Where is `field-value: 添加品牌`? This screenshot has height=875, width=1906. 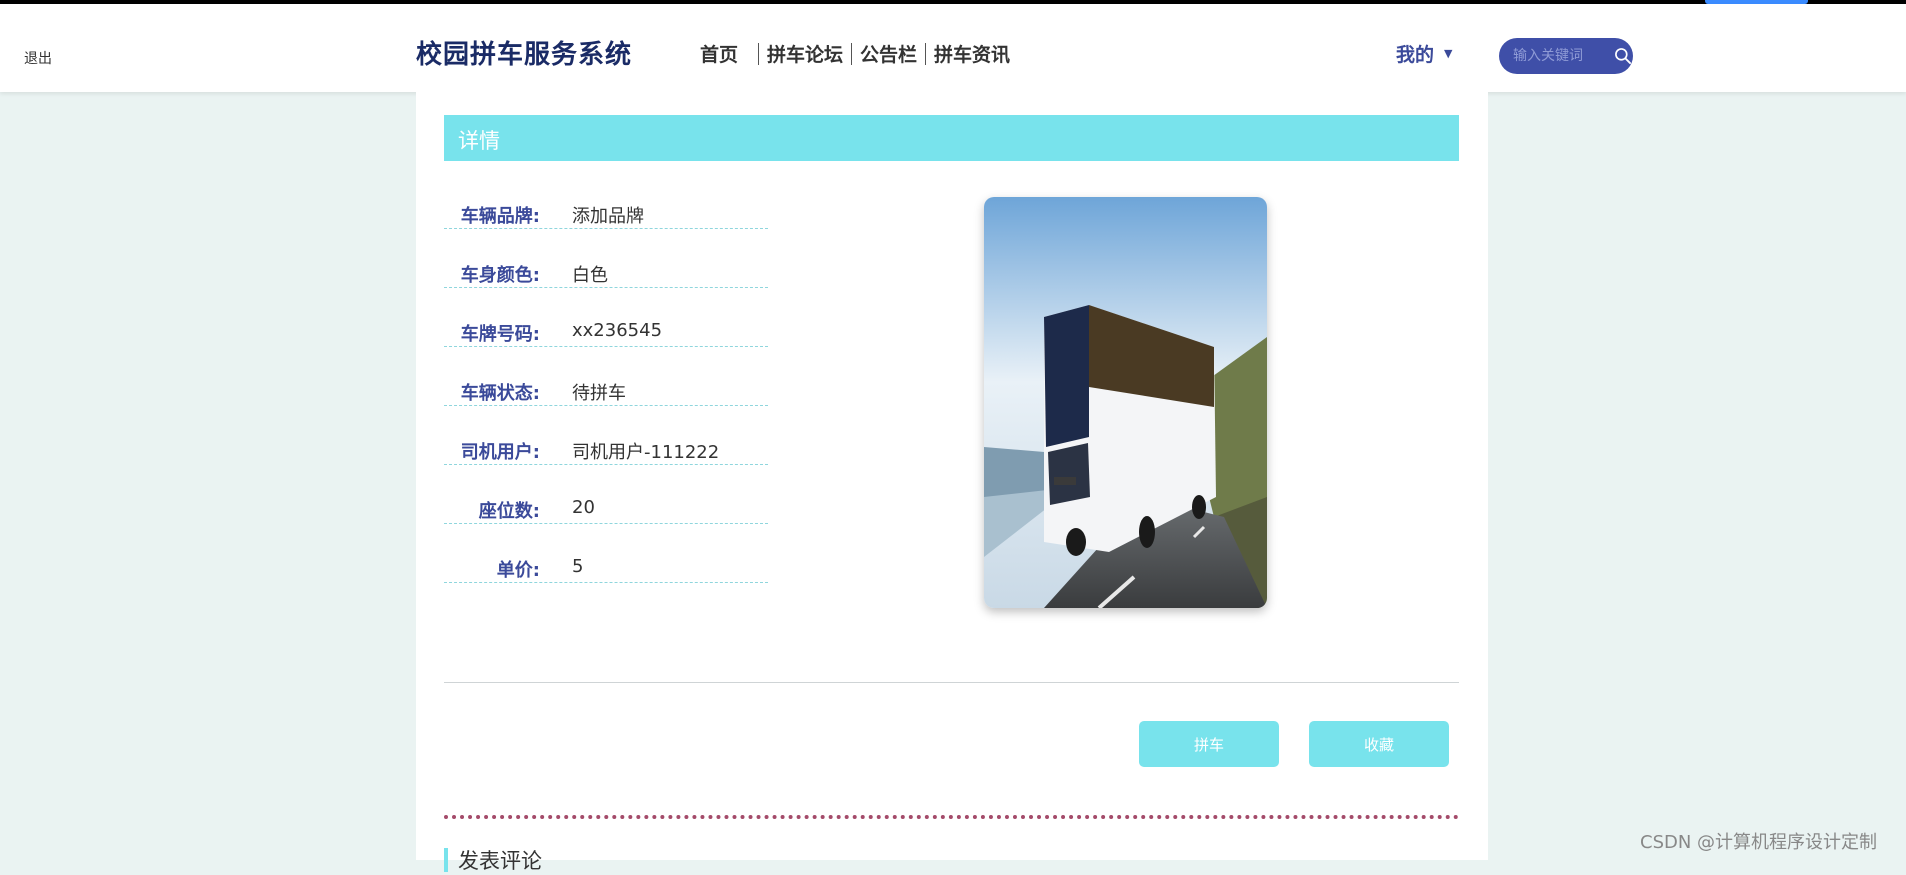 field-value: 添加品牌 is located at coordinates (608, 216).